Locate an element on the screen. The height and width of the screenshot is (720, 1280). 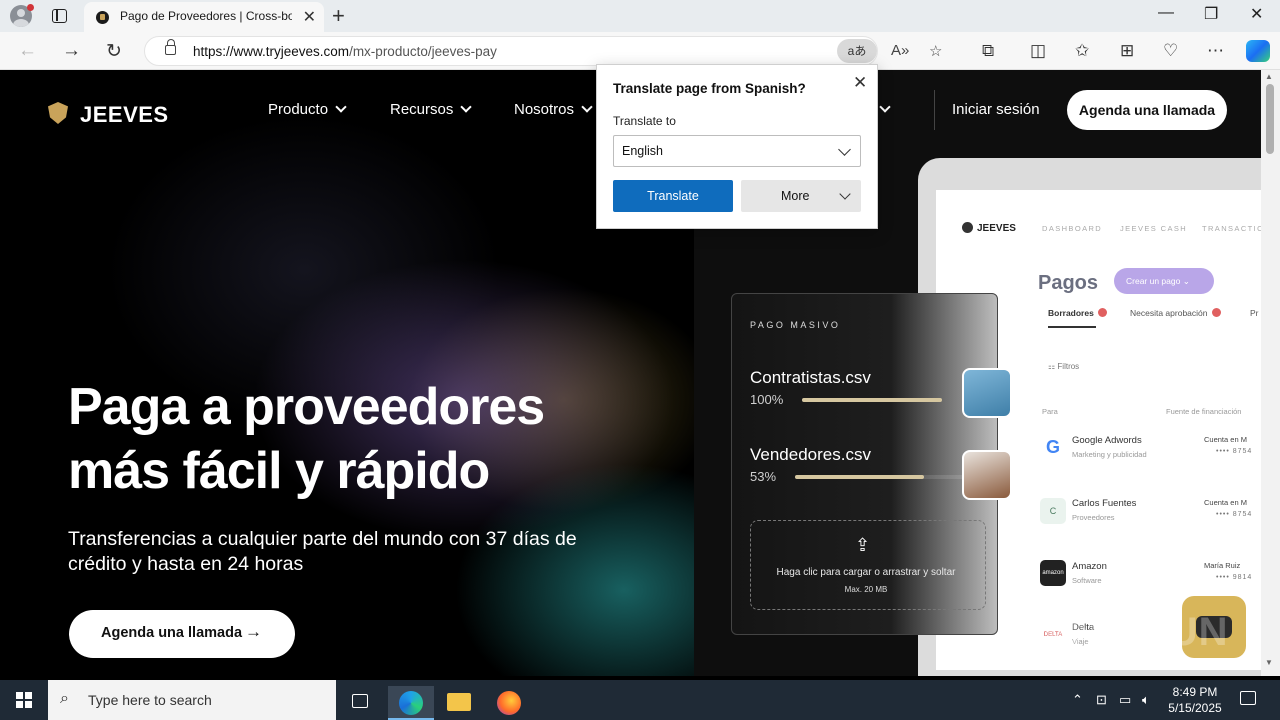
dashboard-row-name: Google Adwords is located at coordinates (1107, 440).